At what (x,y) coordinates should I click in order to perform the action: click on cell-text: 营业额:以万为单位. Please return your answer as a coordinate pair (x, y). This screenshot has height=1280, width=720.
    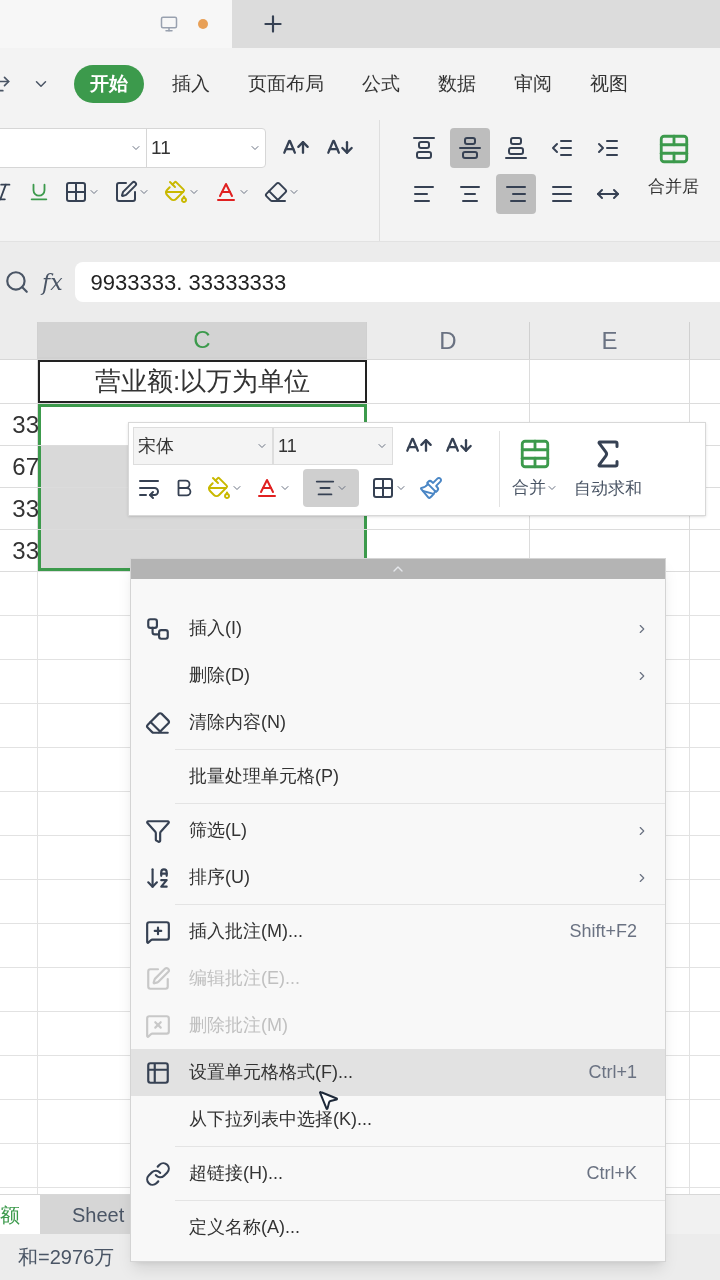
    Looking at the image, I should click on (202, 381).